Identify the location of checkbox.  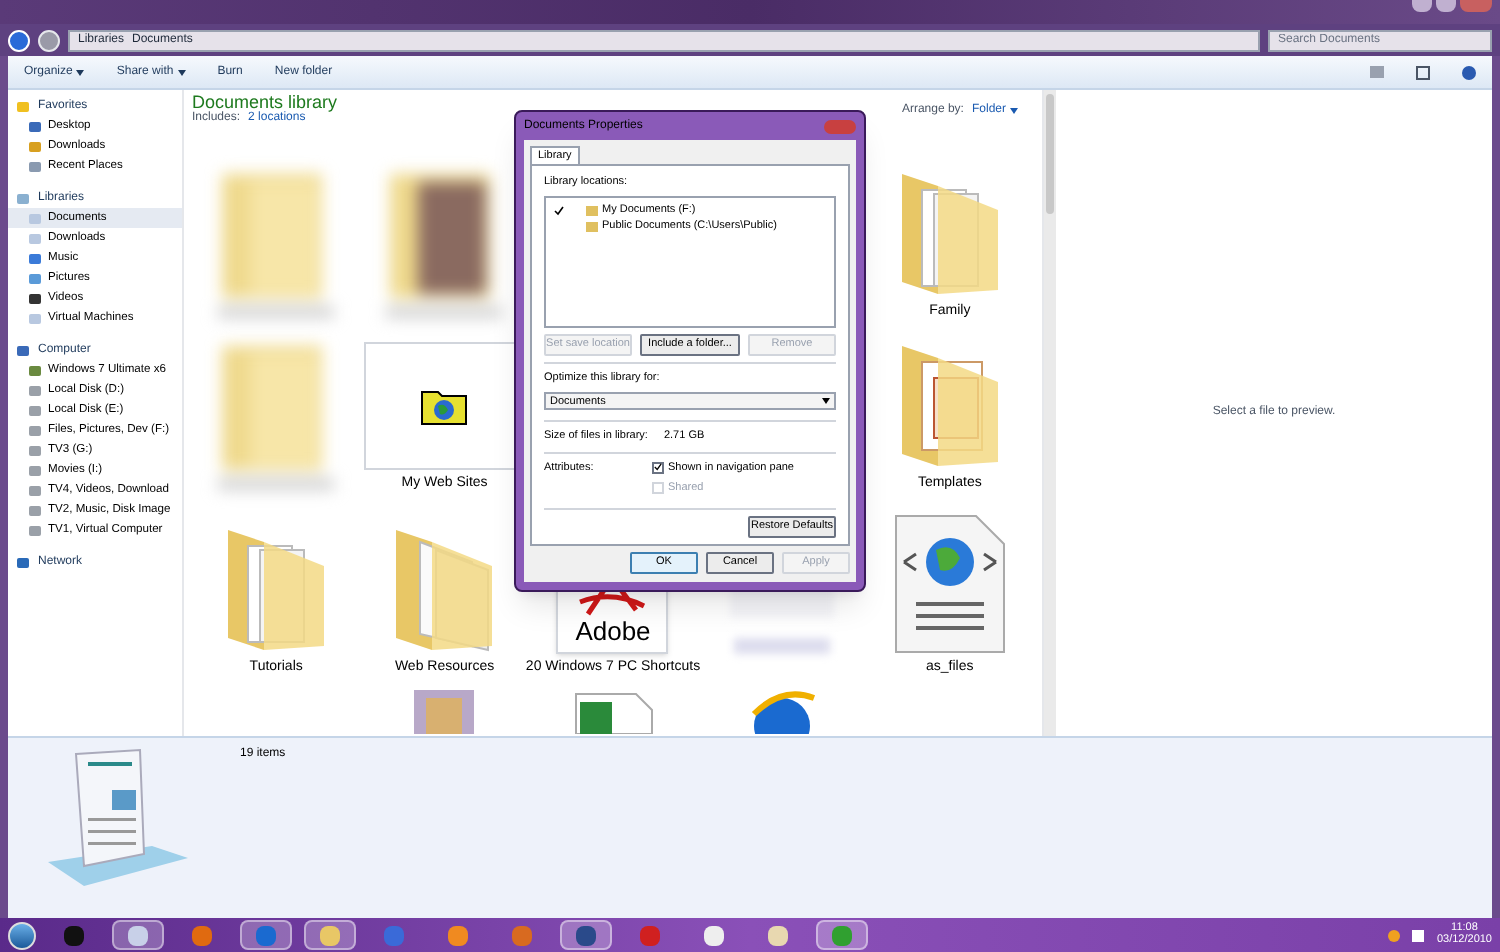
(658, 467).